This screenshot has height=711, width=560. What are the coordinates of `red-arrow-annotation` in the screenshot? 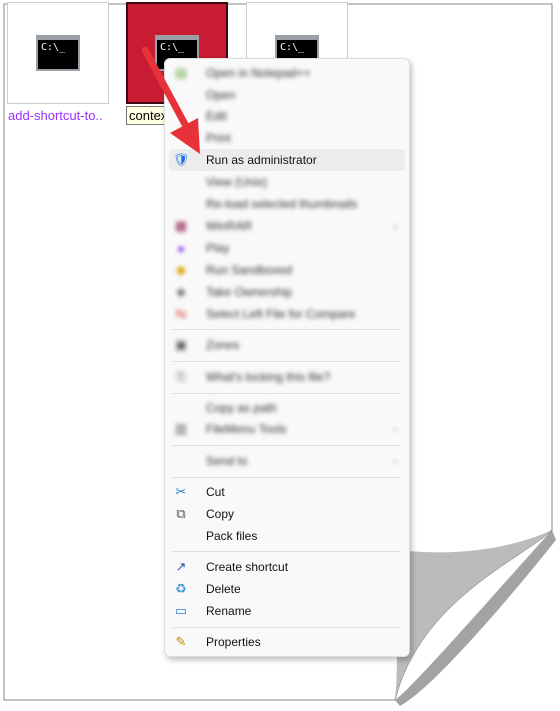 It's located at (170, 100).